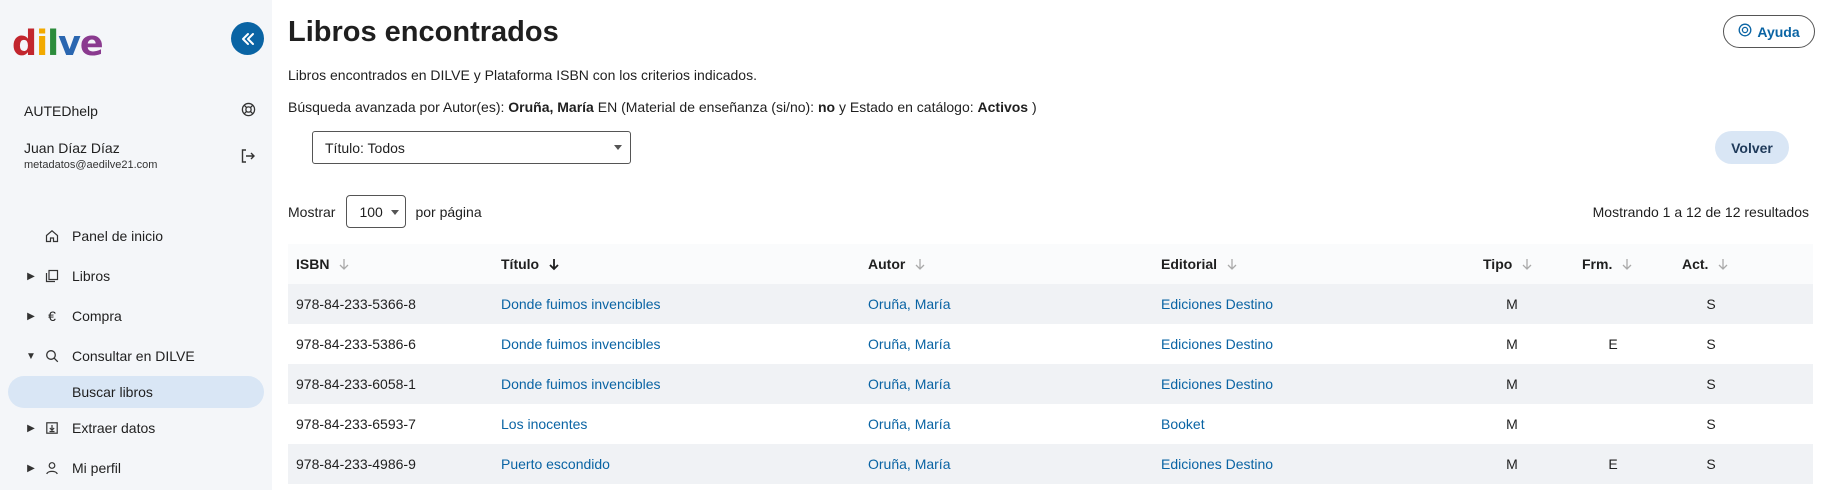  I want to click on double-chevron-left-icon, so click(247, 38).